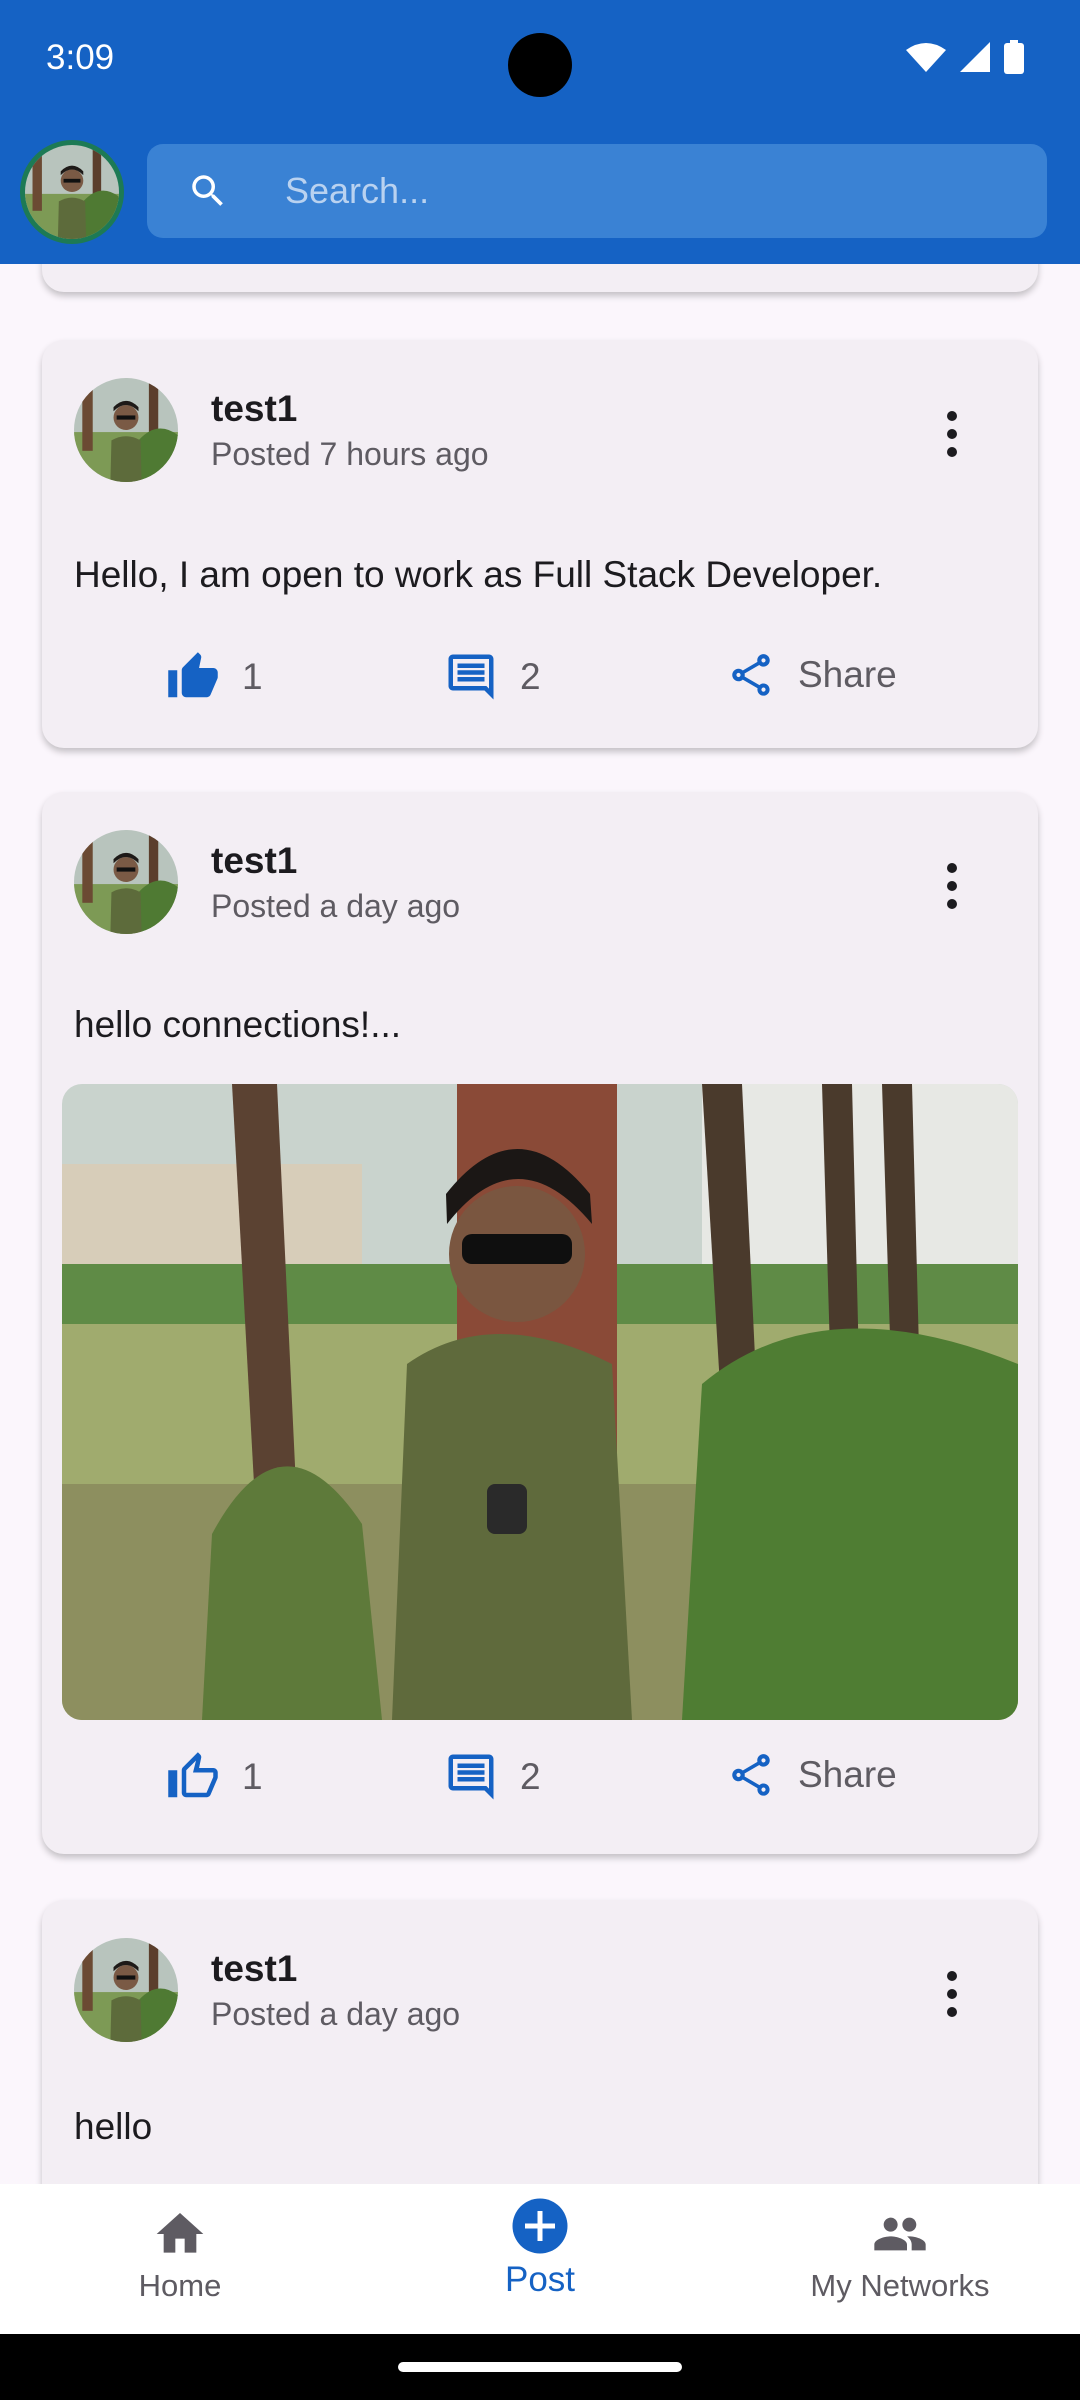 The height and width of the screenshot is (2400, 1080). I want to click on nav-my-networks: My Networks, so click(900, 2259).